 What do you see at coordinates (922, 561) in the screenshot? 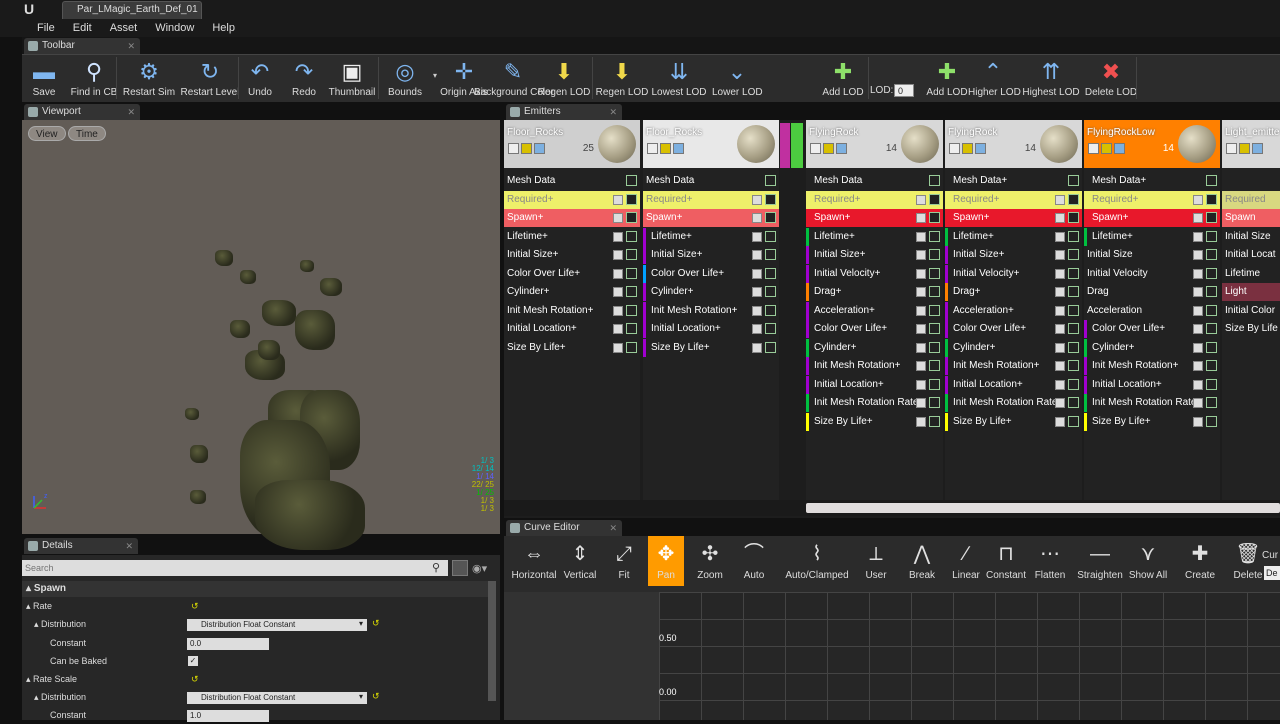
I see `break-button: ⋀ Break` at bounding box center [922, 561].